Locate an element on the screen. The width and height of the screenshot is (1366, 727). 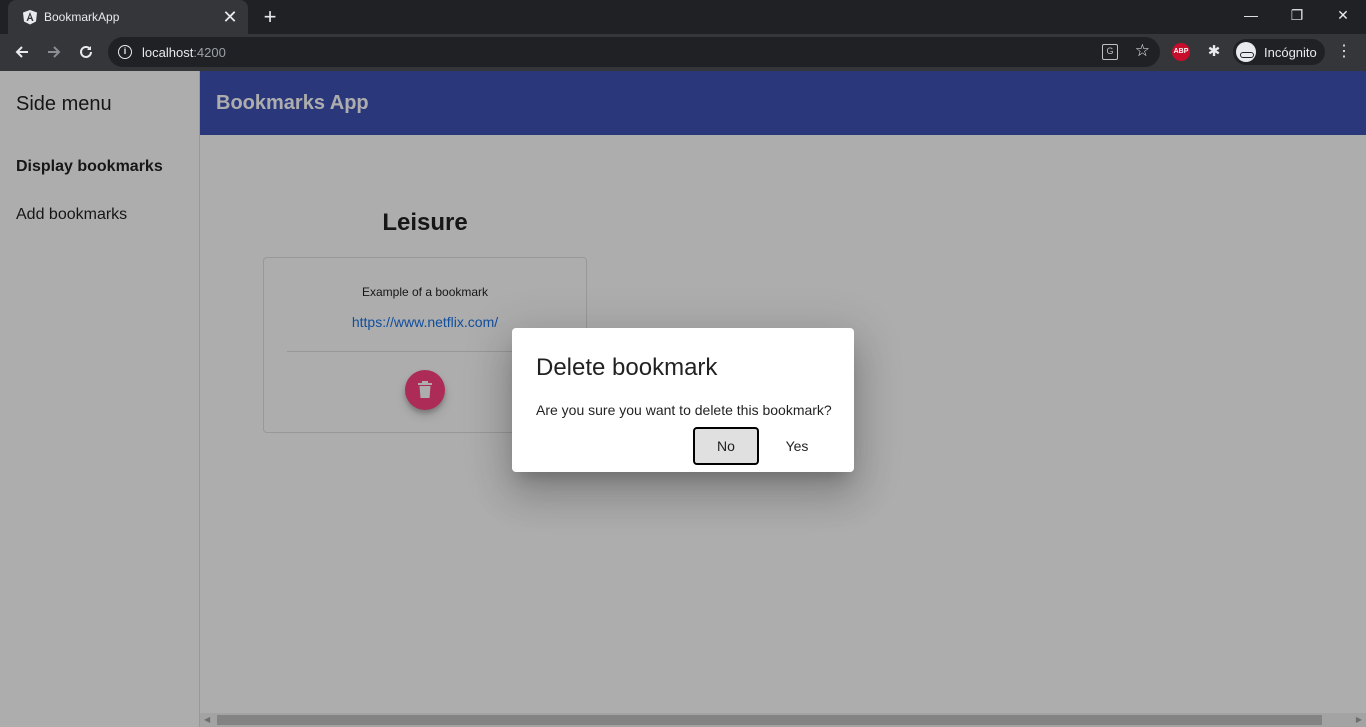
translate-icon: G is located at coordinates (1110, 52).